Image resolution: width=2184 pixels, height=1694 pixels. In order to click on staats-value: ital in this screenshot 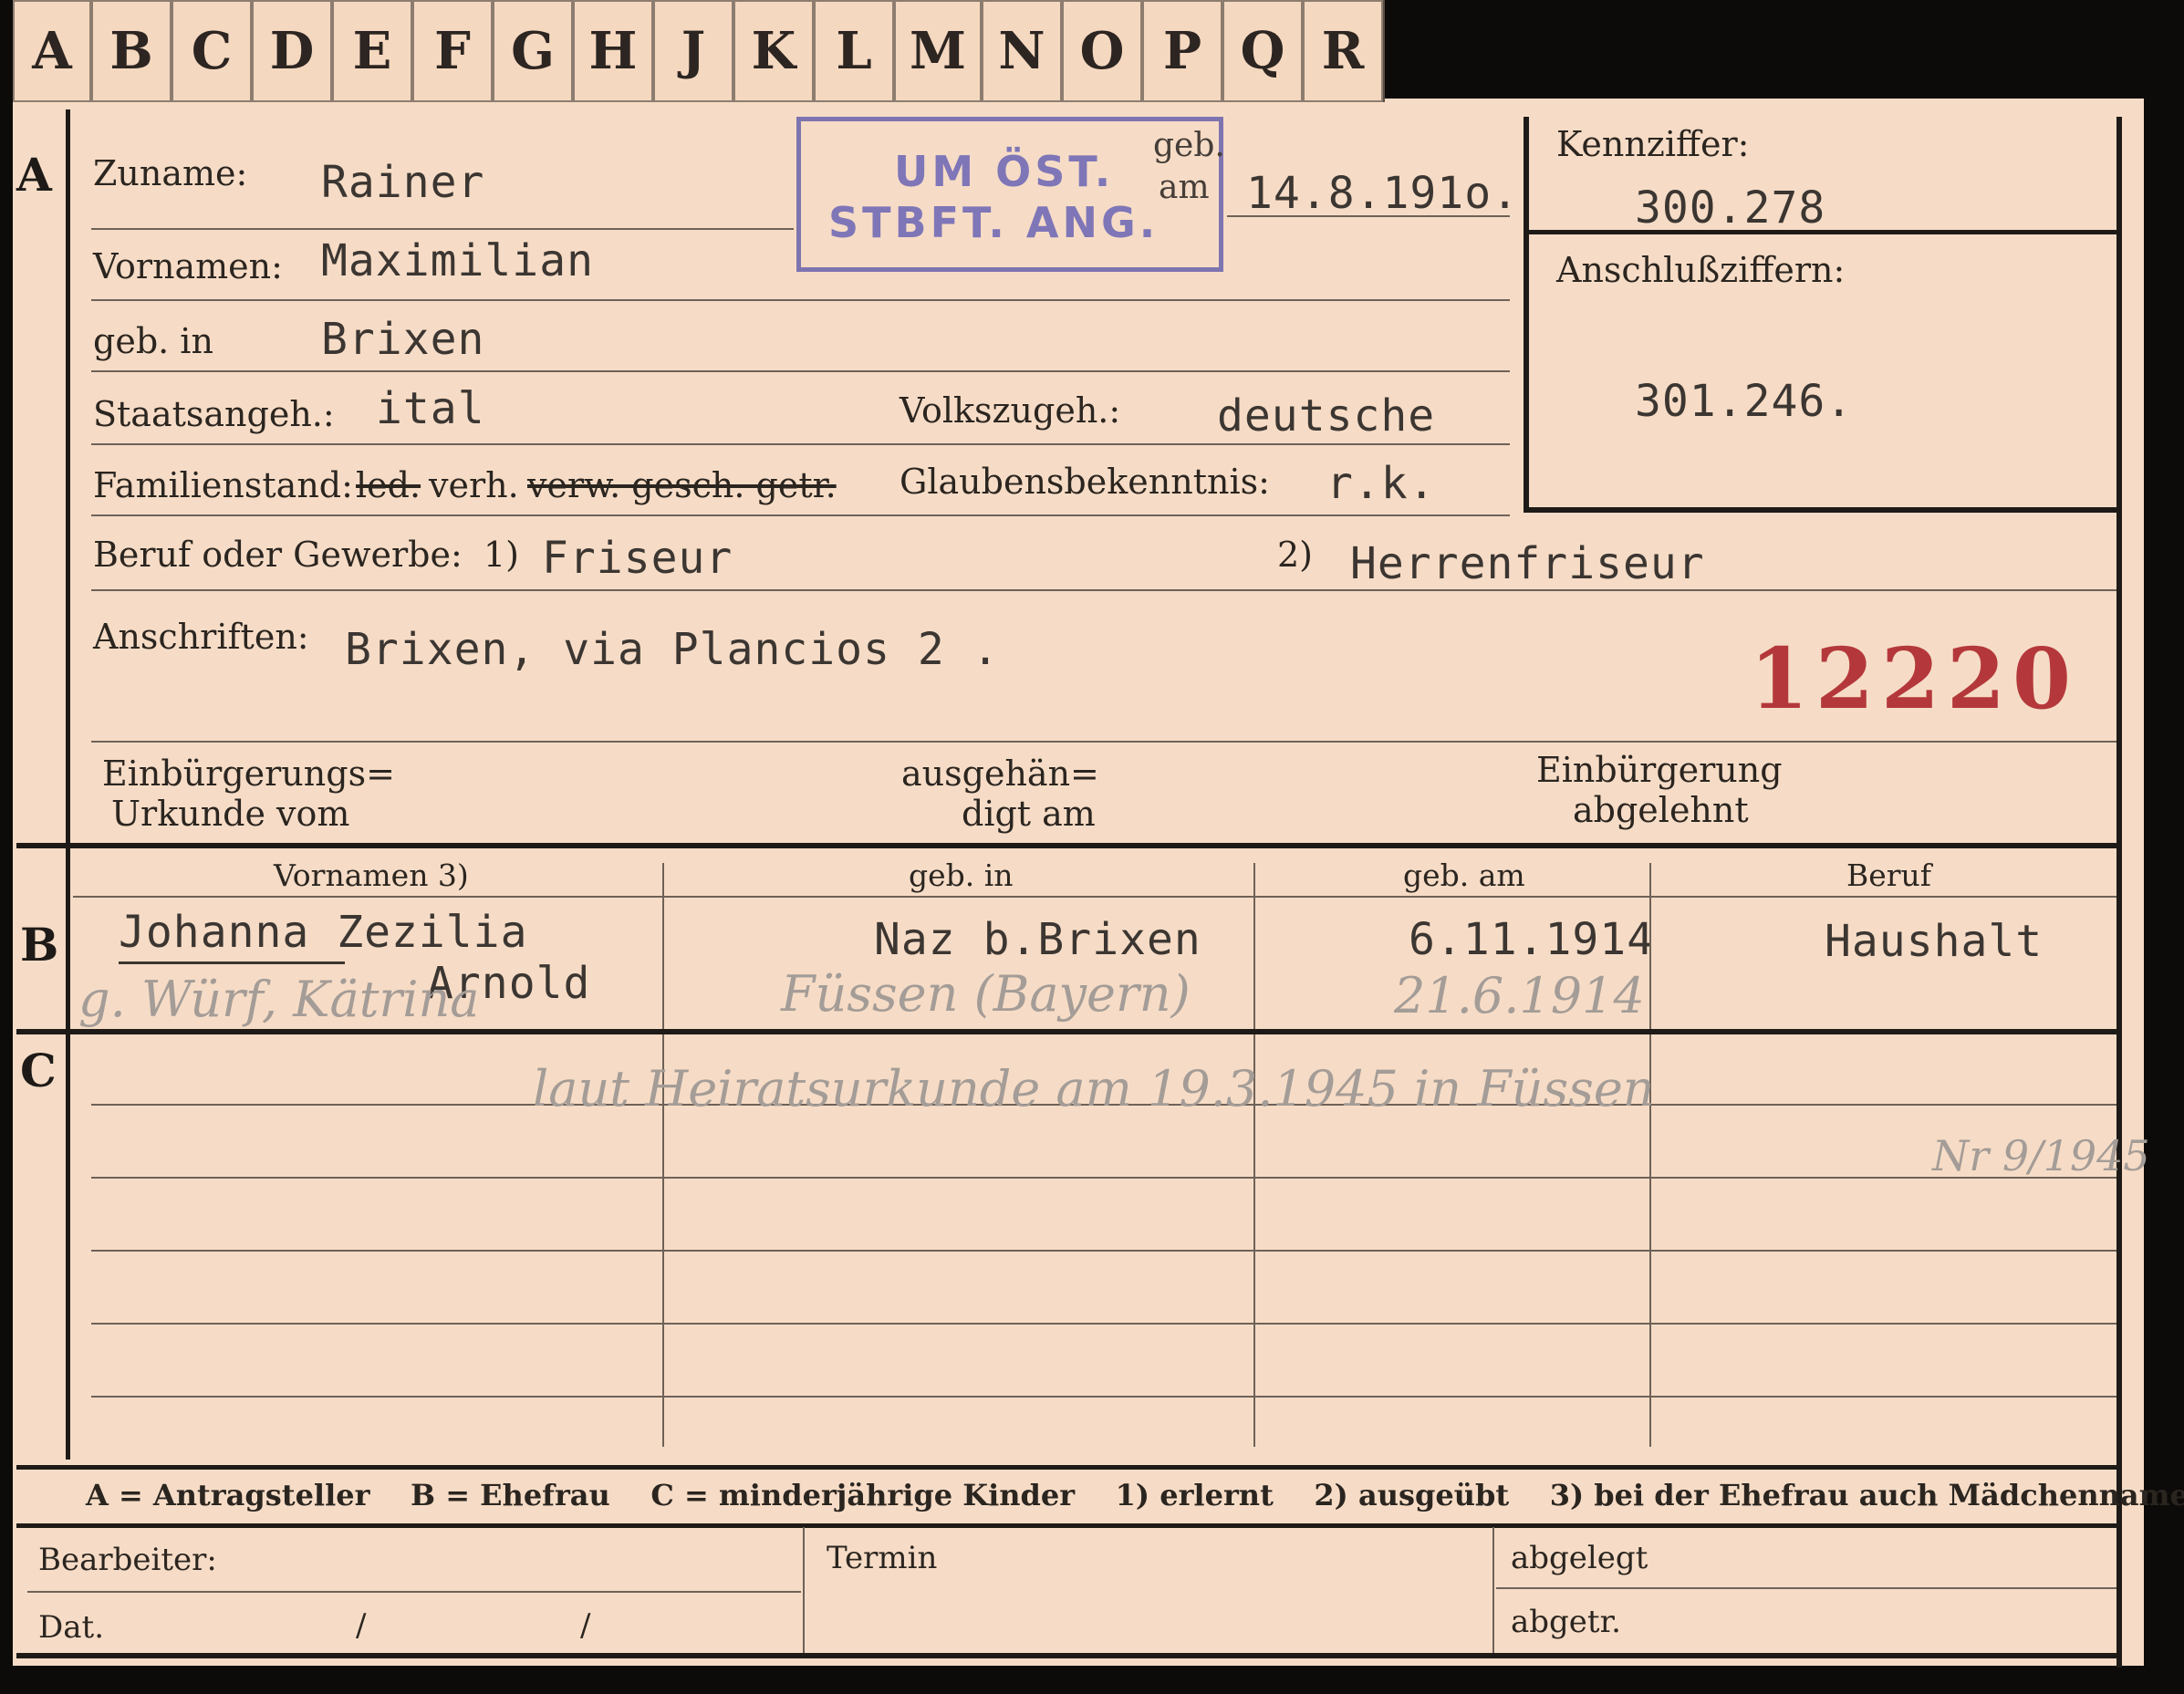, I will do `click(431, 408)`.